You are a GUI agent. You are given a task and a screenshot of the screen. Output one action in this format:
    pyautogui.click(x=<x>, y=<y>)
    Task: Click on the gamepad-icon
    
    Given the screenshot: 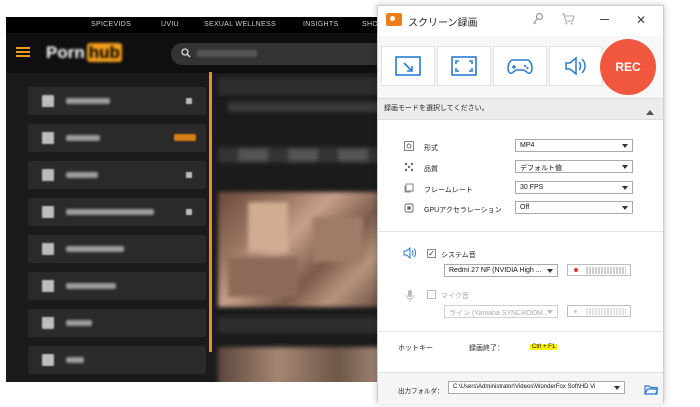 What is the action you would take?
    pyautogui.click(x=520, y=66)
    